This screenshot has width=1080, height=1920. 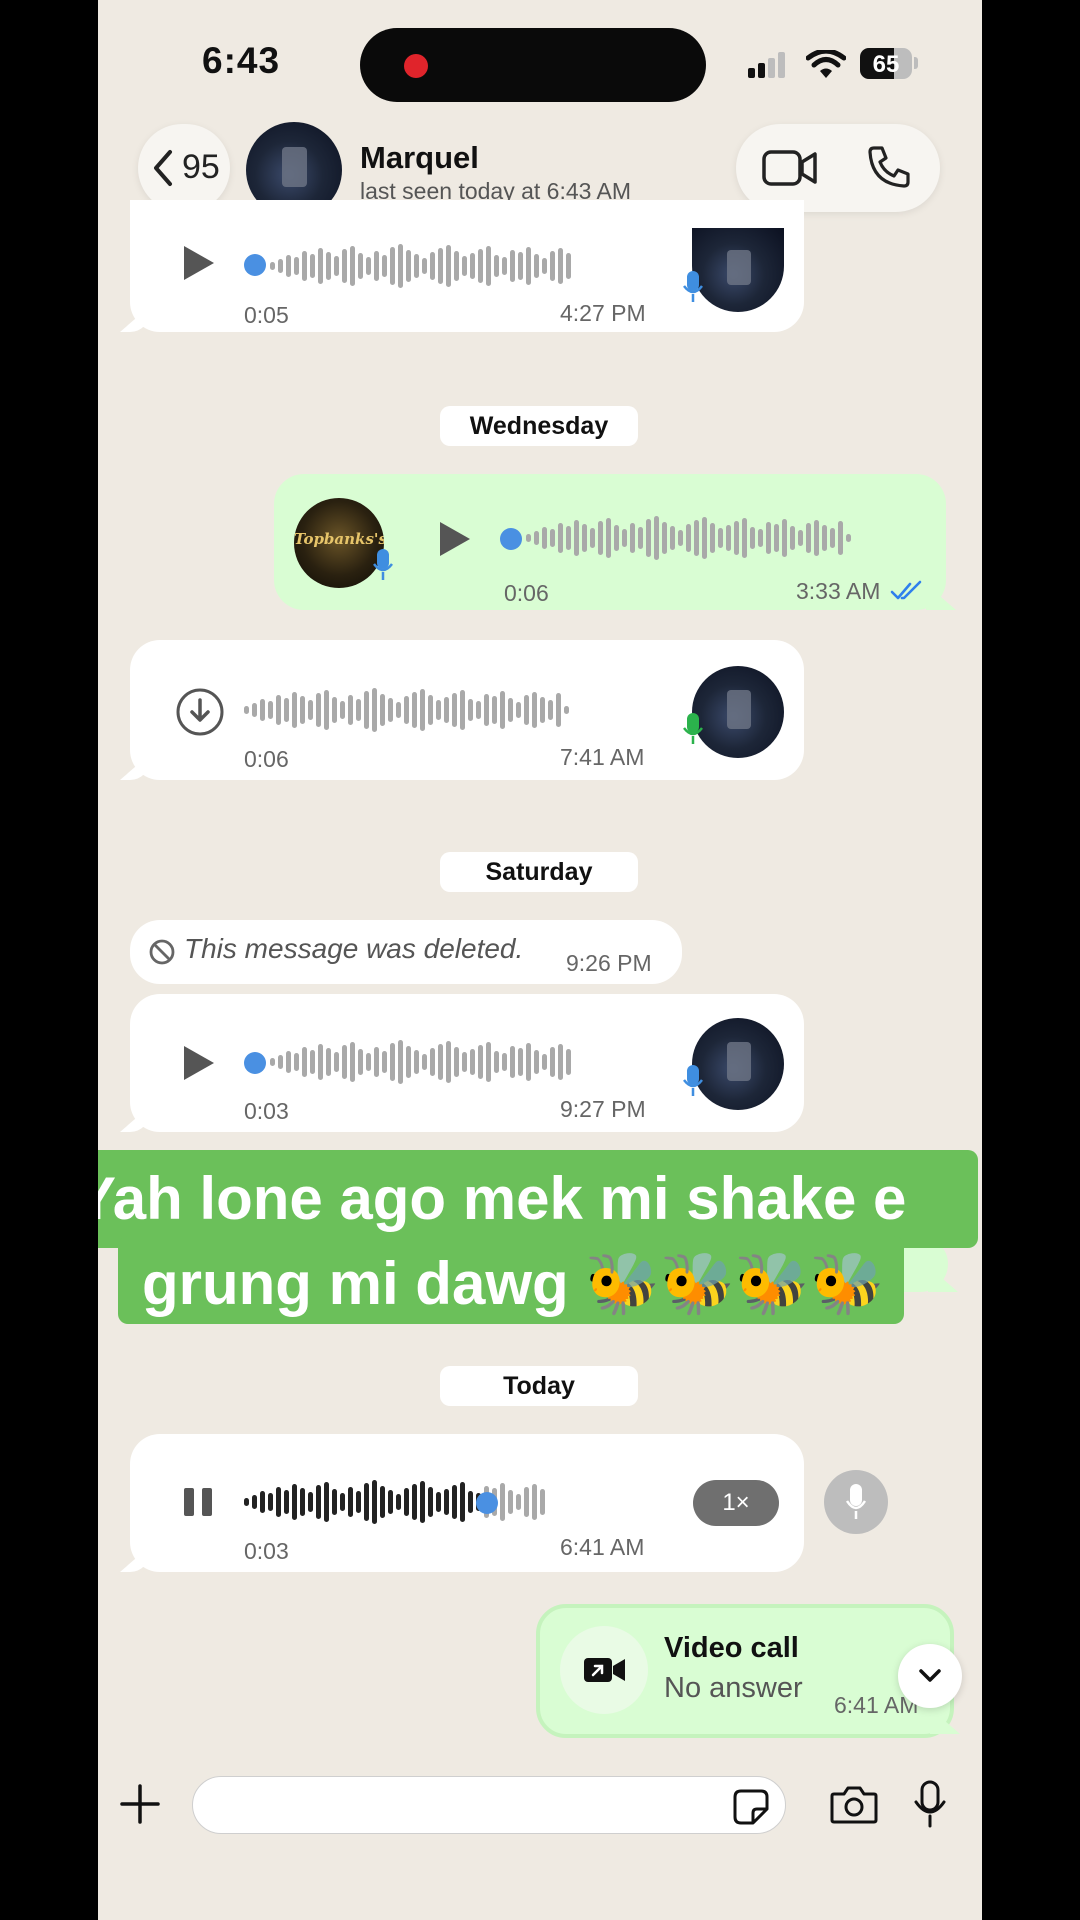 I want to click on contact-name: Marquel, so click(x=419, y=158).